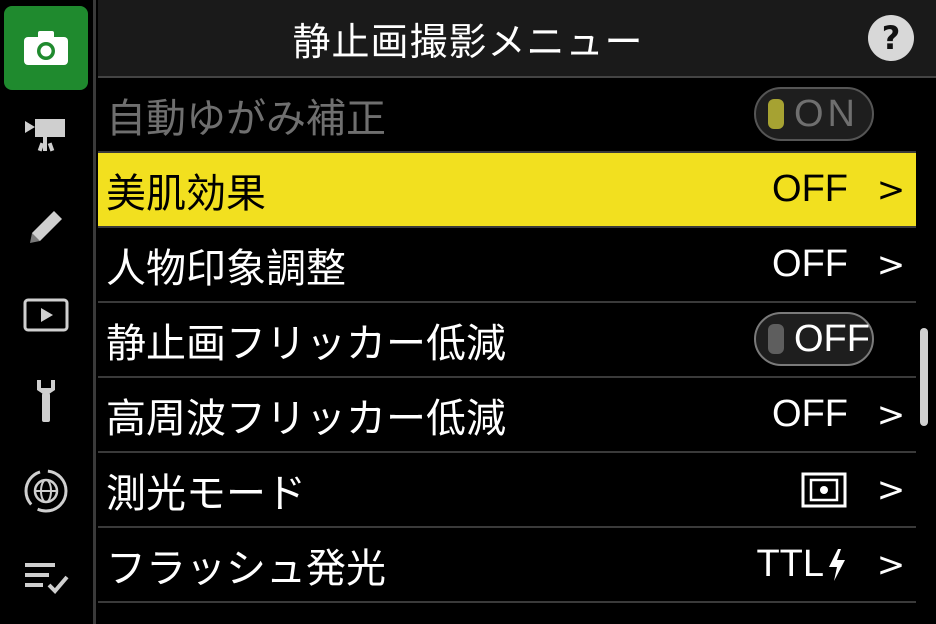  I want to click on toggle-switch: ON, so click(814, 114).